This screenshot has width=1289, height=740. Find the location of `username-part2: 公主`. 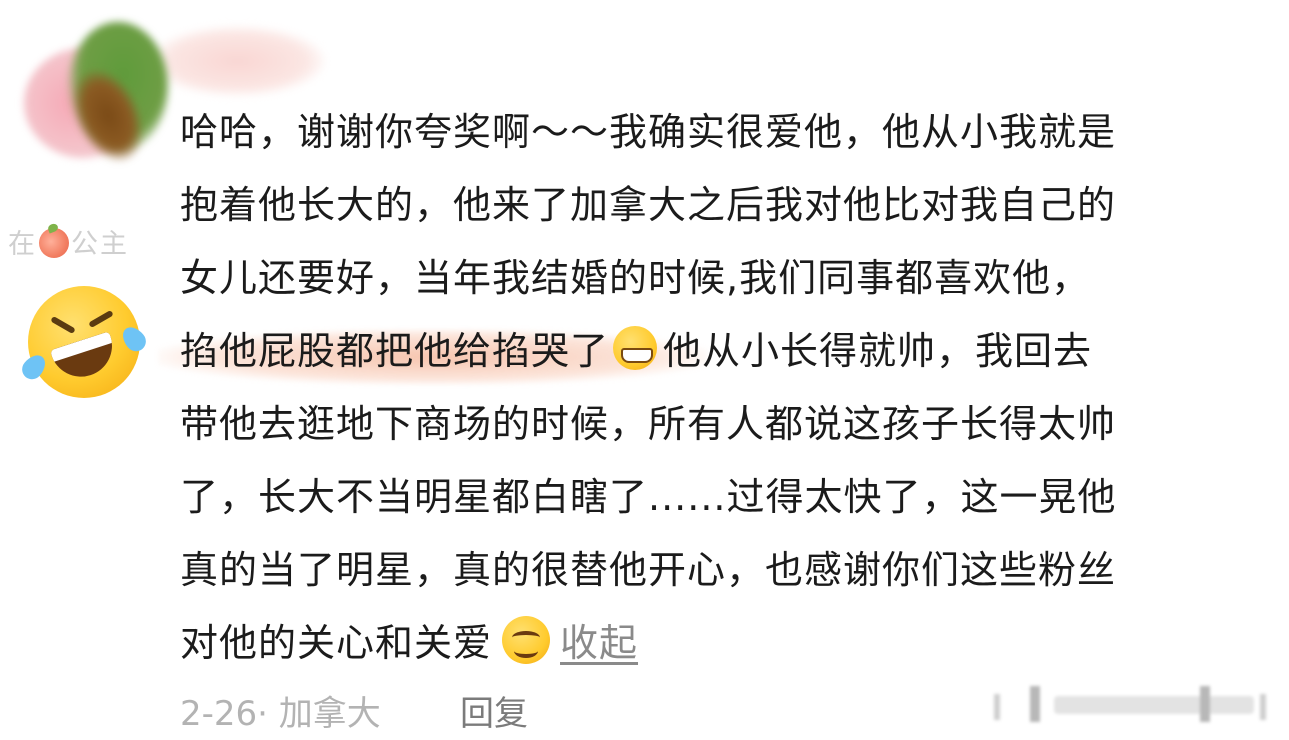

username-part2: 公主 is located at coordinates (100, 244).